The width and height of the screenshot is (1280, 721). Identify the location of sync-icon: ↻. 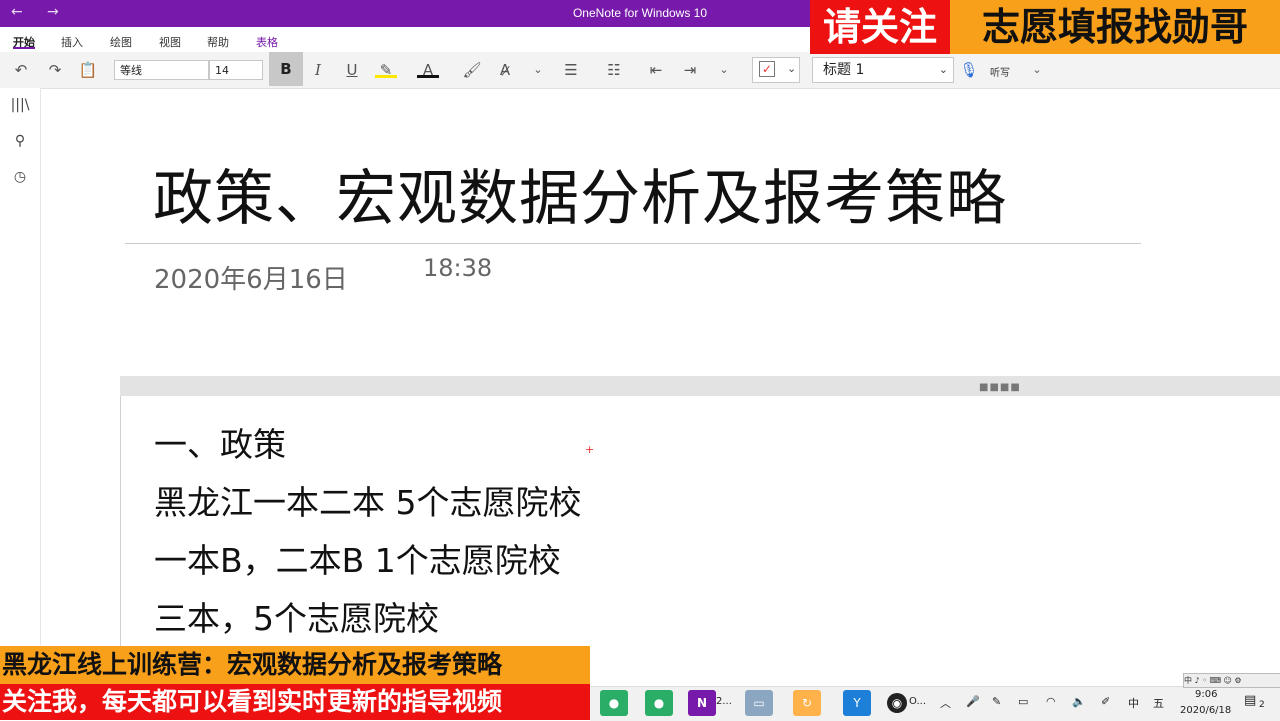
(807, 703).